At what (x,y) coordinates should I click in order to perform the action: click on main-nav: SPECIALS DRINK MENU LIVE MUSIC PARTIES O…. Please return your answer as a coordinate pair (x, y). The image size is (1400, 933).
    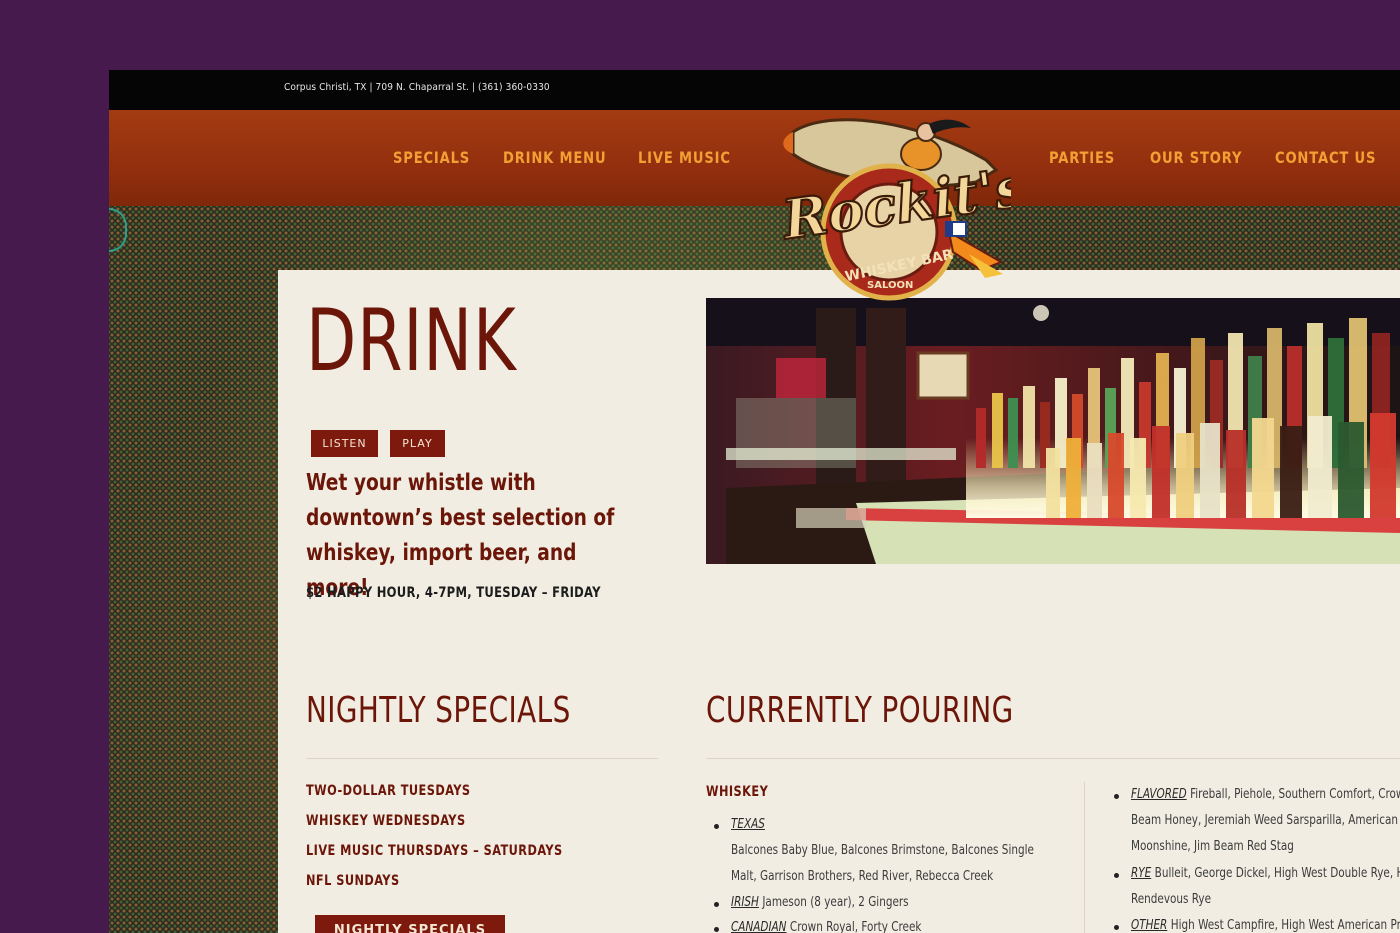
    Looking at the image, I should click on (754, 158).